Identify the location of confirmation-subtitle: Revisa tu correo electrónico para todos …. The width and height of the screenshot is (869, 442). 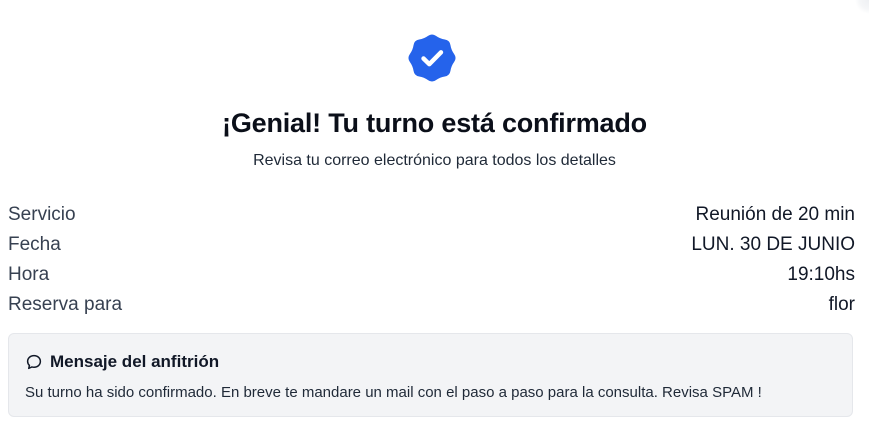
(434, 160).